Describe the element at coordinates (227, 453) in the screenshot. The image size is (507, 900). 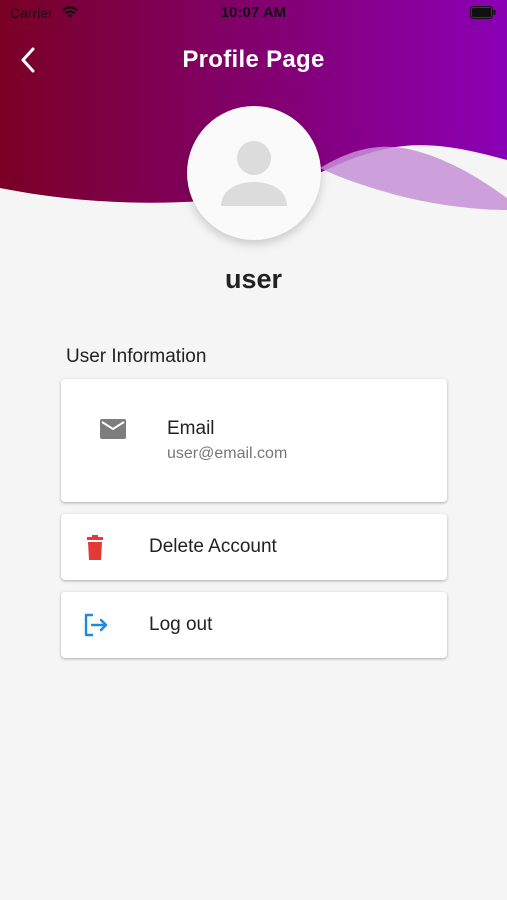
I see `email-value: user@email.com` at that location.